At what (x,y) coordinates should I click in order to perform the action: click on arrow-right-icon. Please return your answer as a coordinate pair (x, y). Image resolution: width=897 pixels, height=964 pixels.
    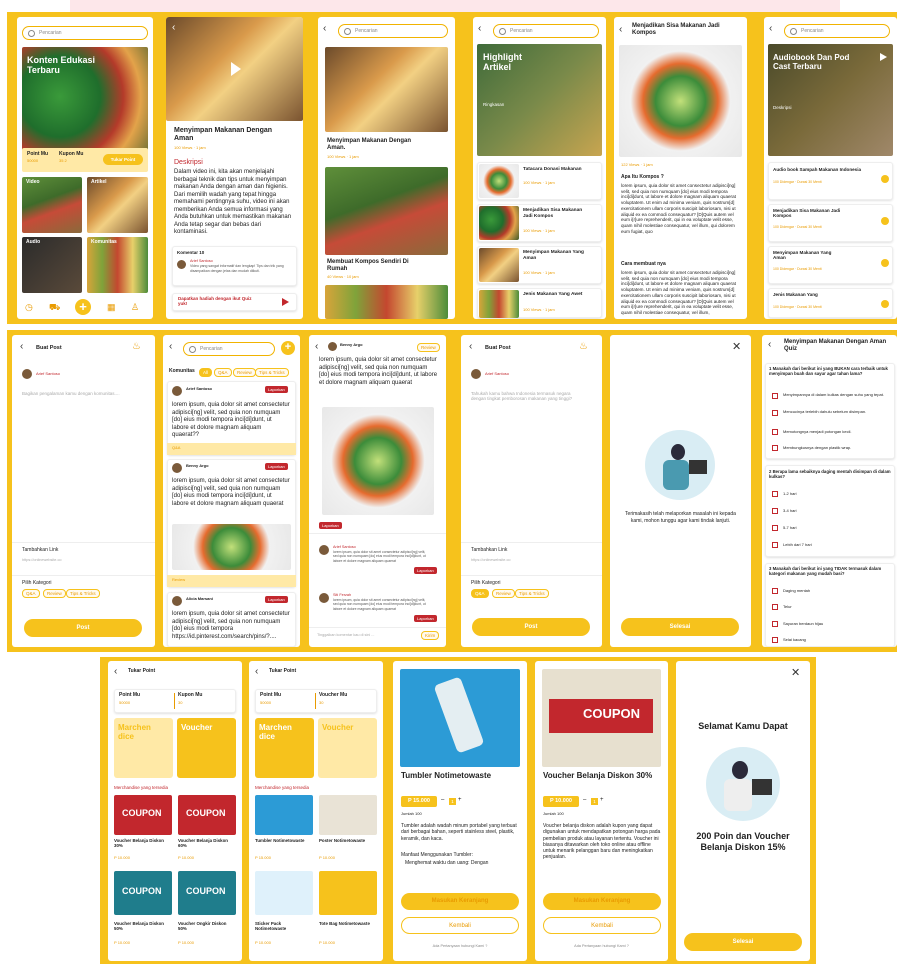
    Looking at the image, I should click on (285, 302).